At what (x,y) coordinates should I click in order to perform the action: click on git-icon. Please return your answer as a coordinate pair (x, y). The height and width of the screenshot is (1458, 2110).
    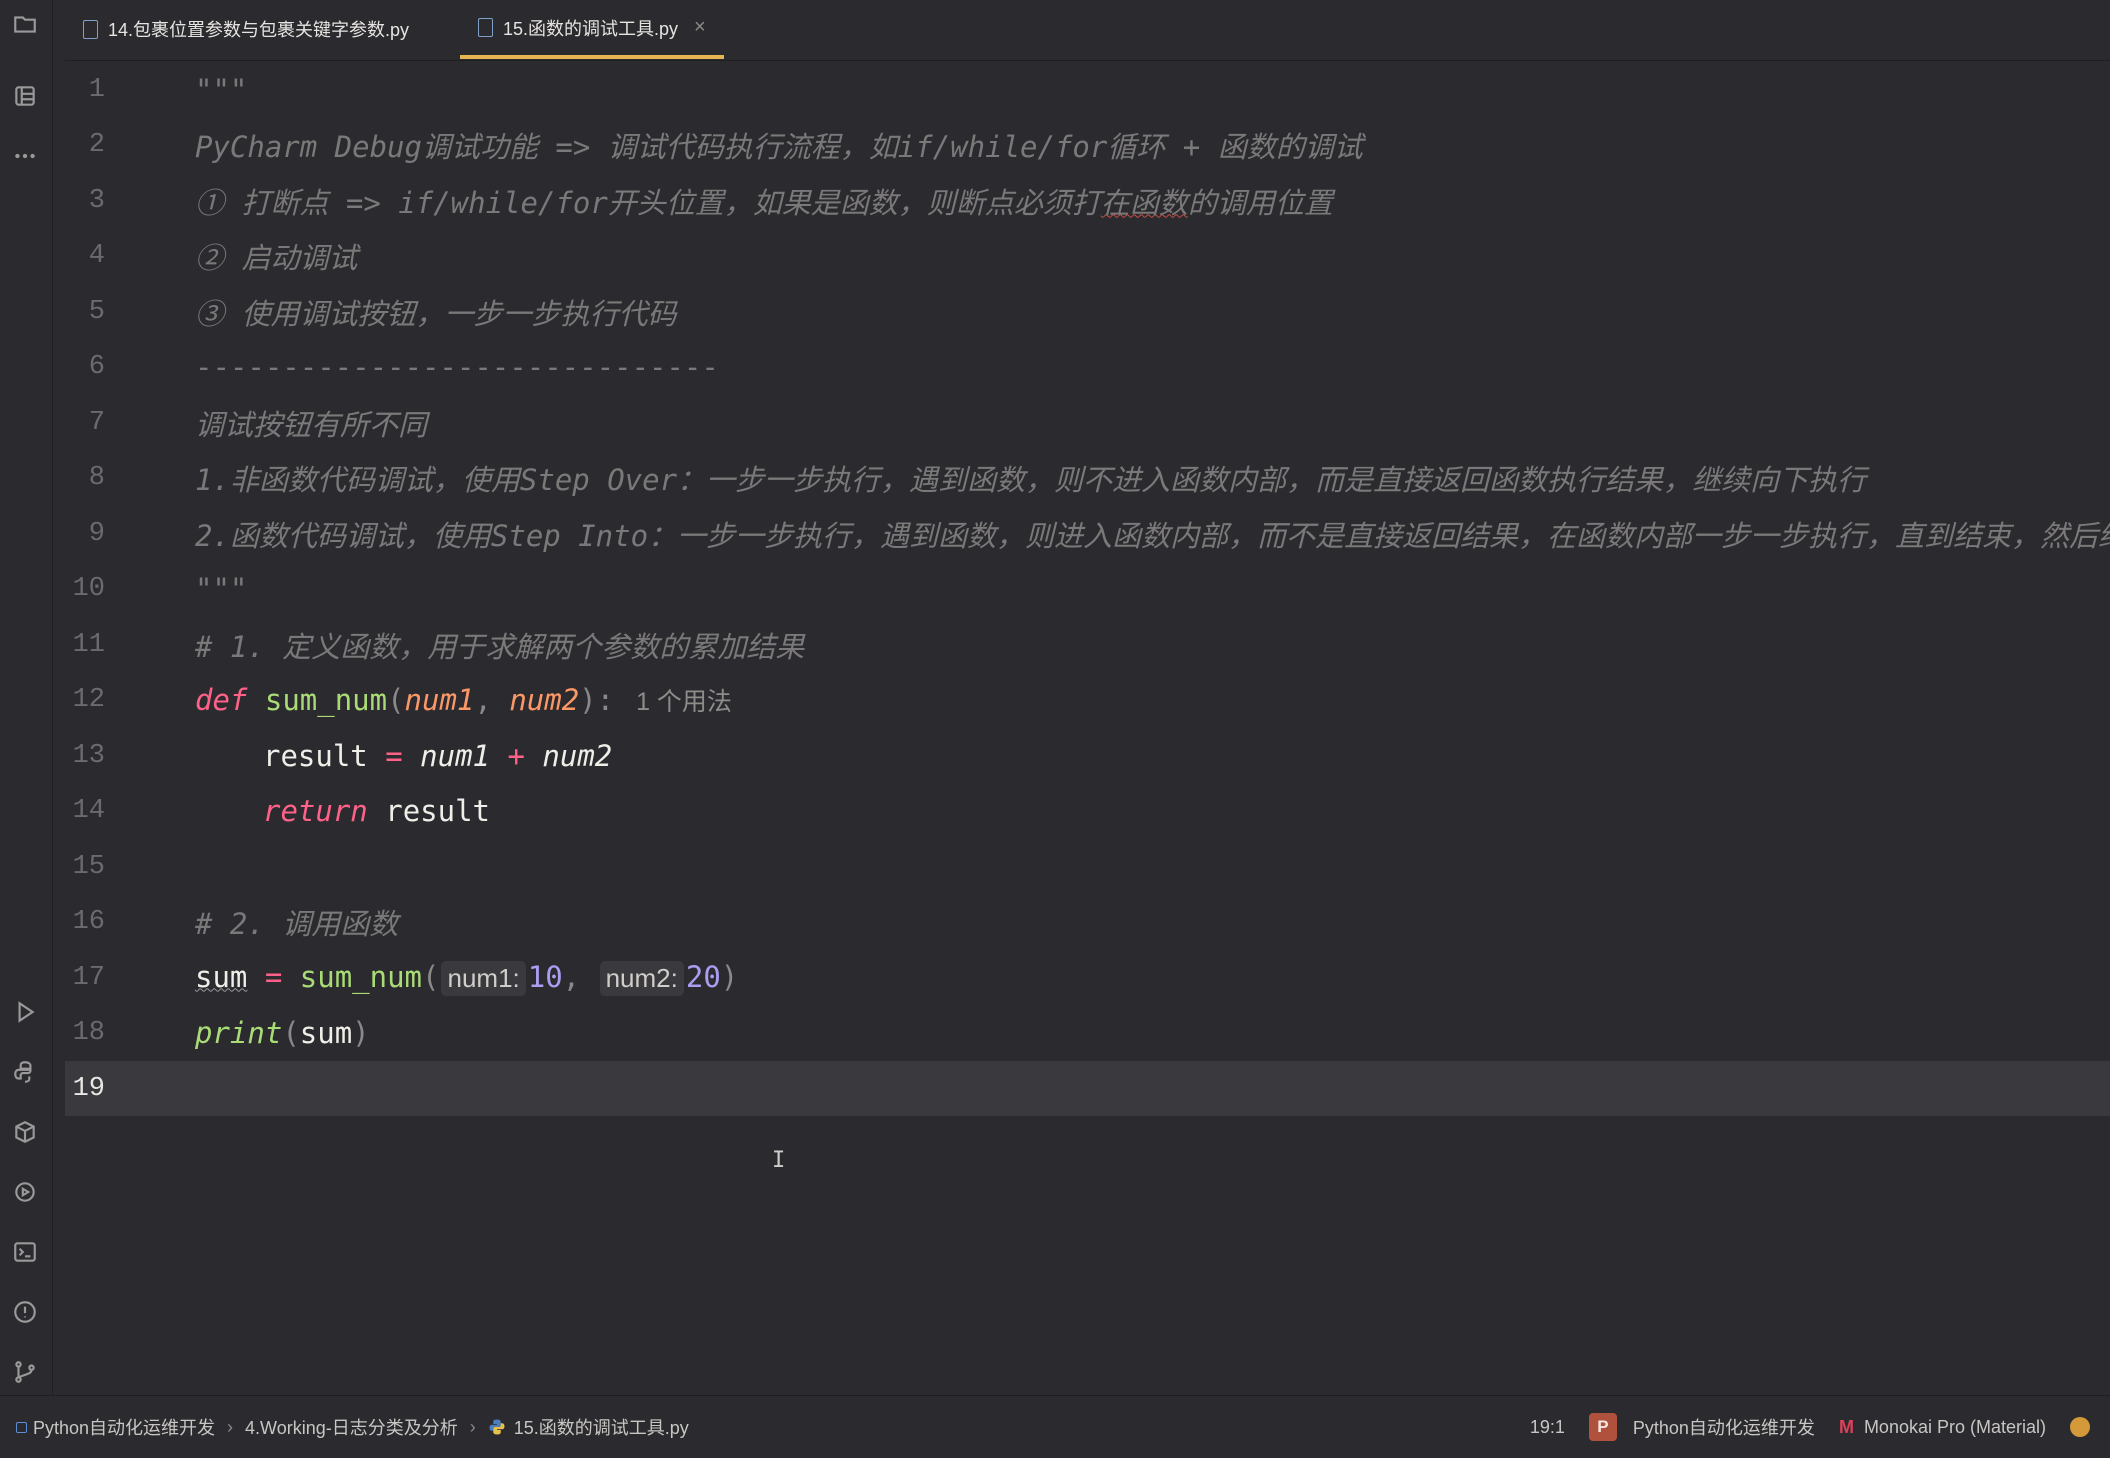
    Looking at the image, I should click on (25, 1372).